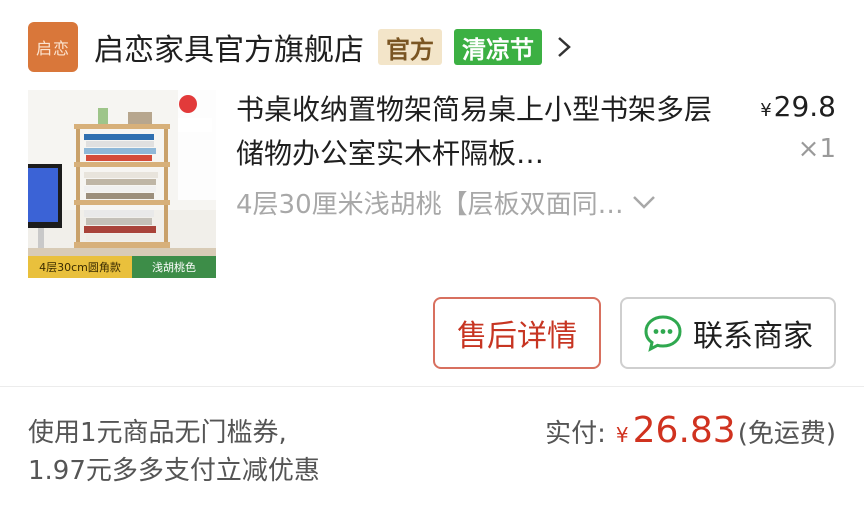 The width and height of the screenshot is (864, 510). I want to click on contact-merchant-label: 联系商家, so click(753, 336).